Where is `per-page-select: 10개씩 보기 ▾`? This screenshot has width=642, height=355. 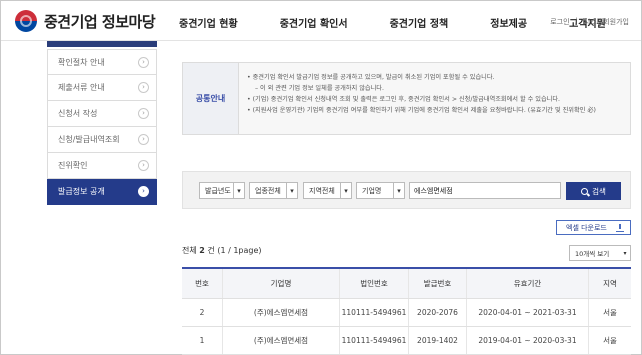
per-page-select: 10개씩 보기 ▾ is located at coordinates (600, 253).